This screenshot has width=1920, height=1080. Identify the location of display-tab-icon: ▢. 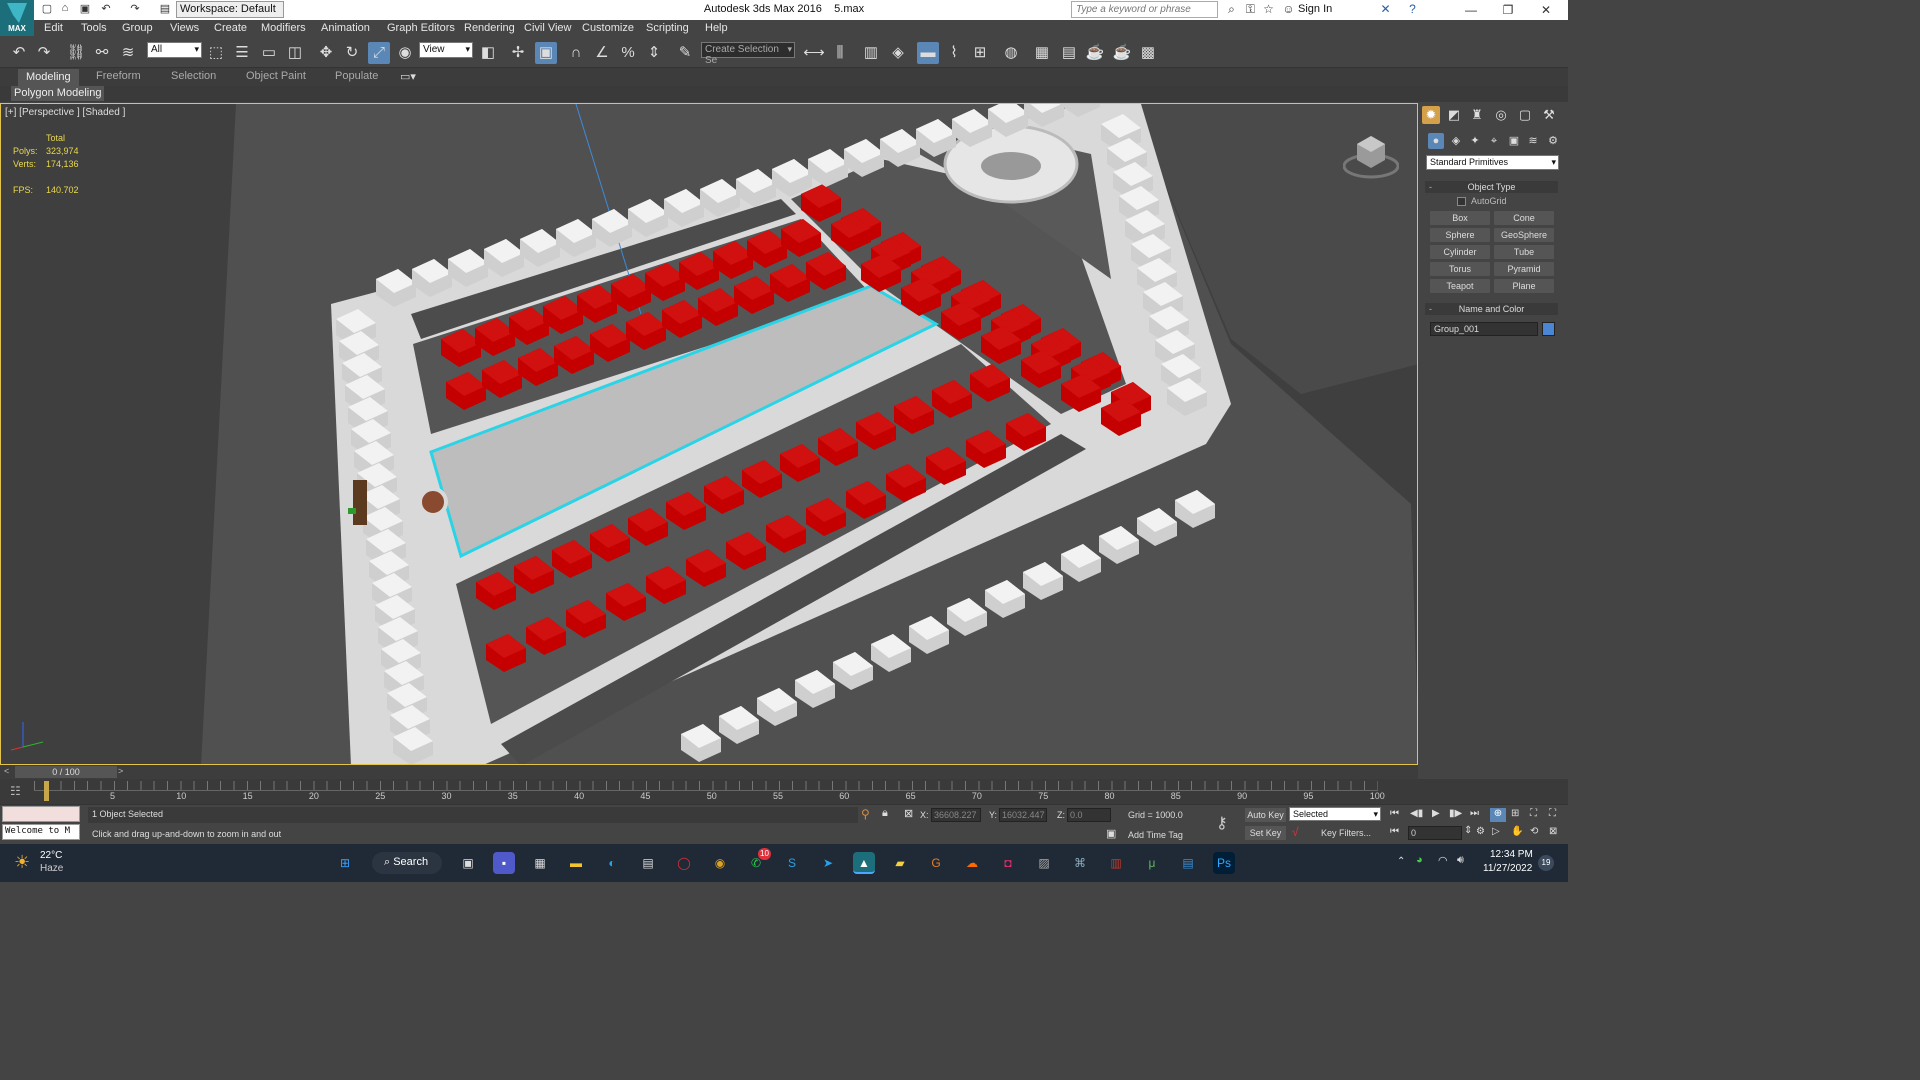
(1525, 115).